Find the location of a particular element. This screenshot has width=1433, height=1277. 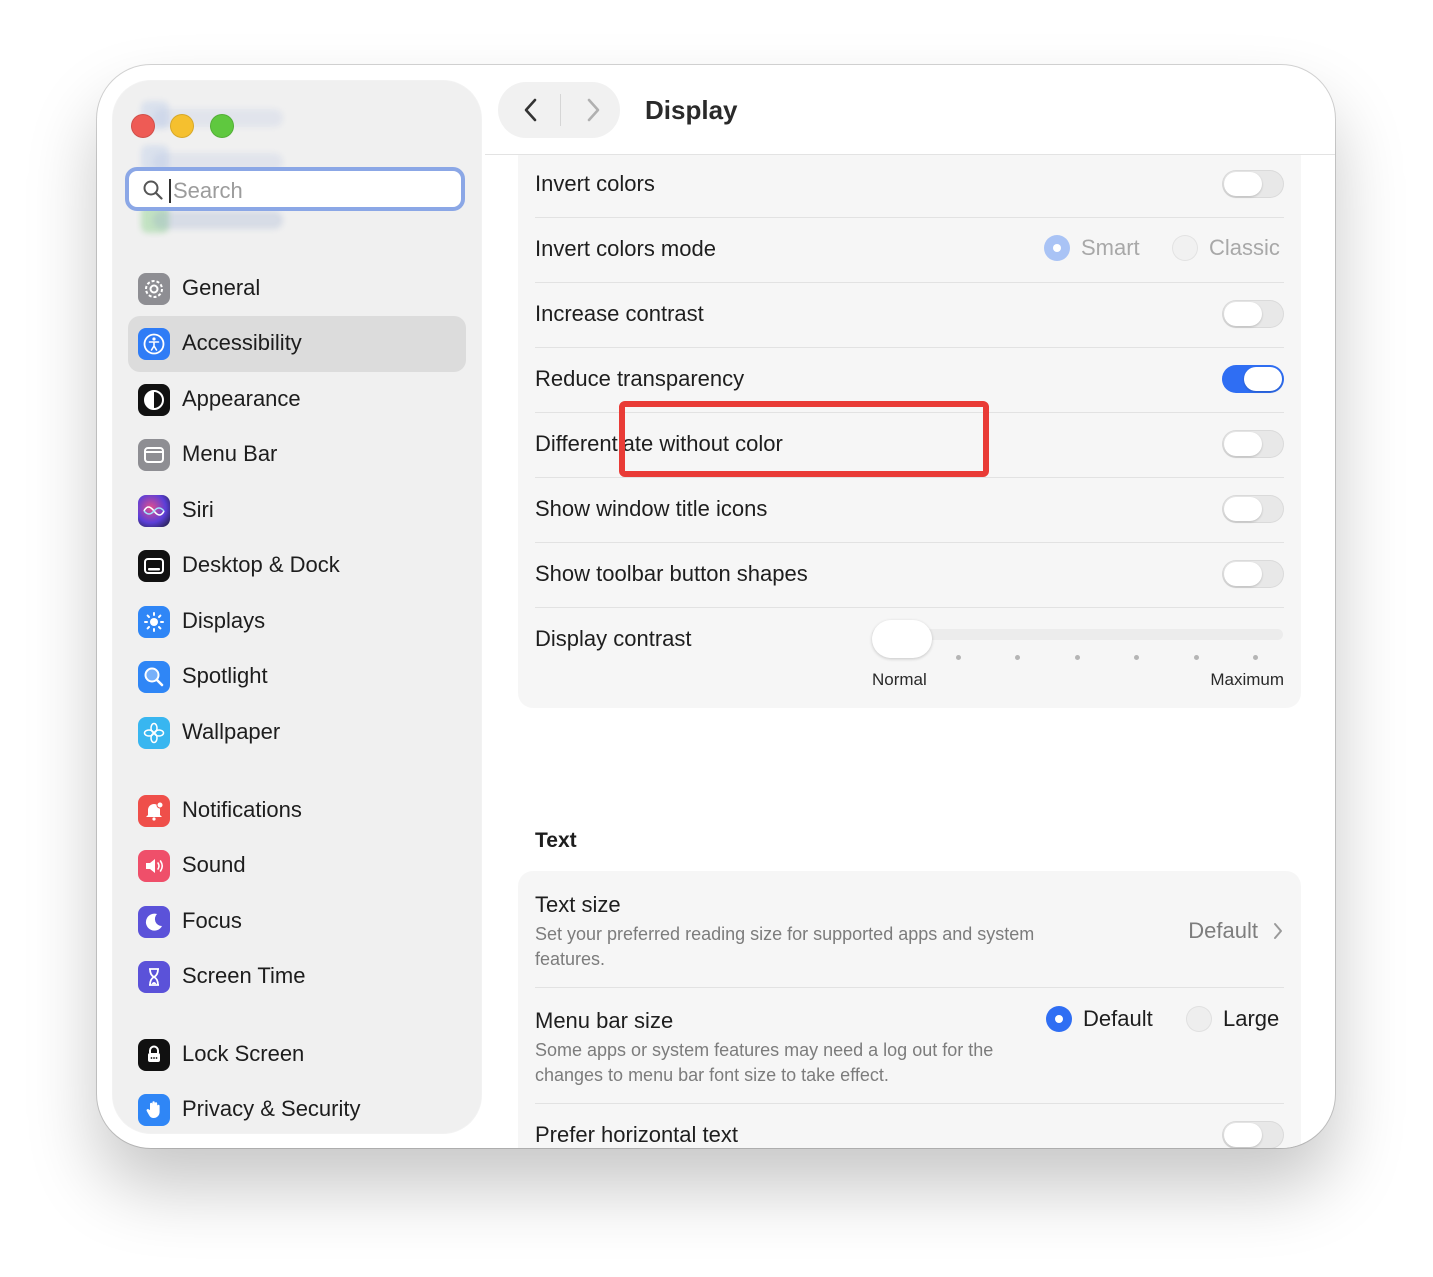

navigation-buttons is located at coordinates (559, 110).